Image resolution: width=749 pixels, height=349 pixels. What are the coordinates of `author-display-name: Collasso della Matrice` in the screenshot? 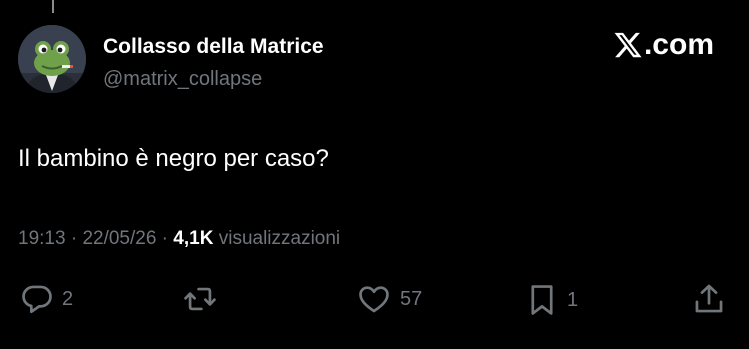 It's located at (213, 47).